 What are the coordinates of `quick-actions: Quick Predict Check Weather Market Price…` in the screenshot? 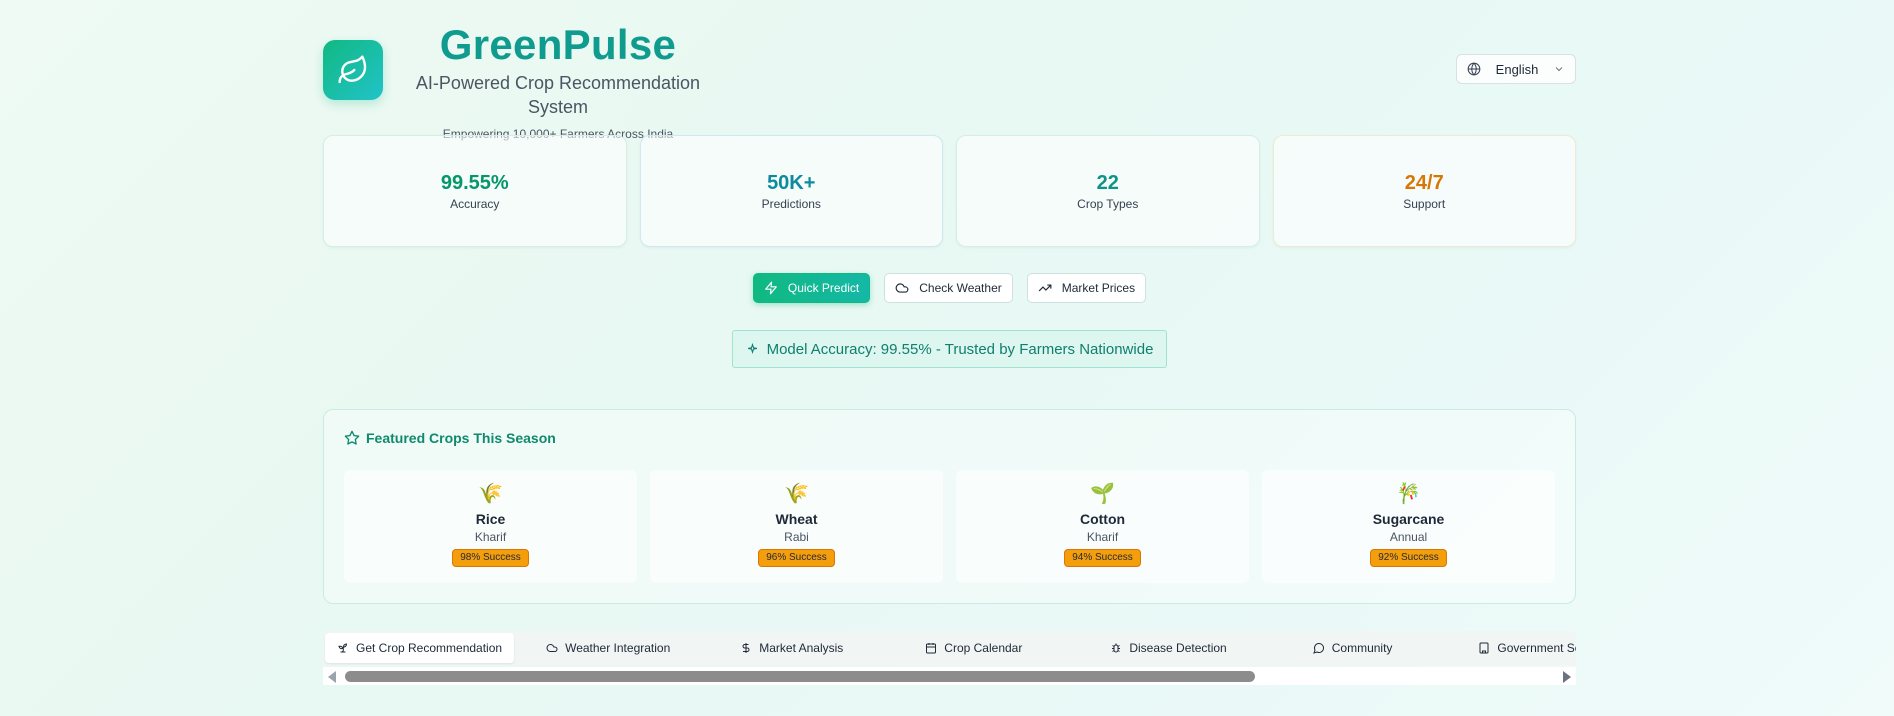 It's located at (949, 288).